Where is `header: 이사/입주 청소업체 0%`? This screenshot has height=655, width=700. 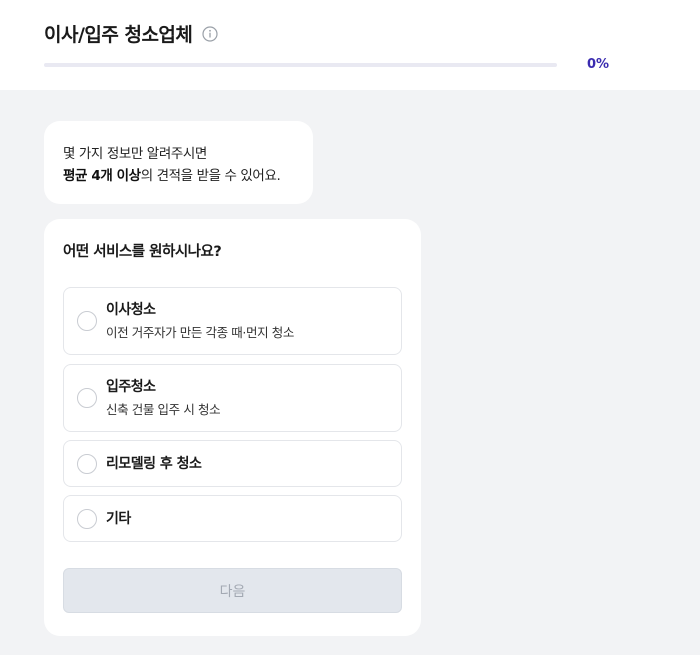 header: 이사/입주 청소업체 0% is located at coordinates (350, 45).